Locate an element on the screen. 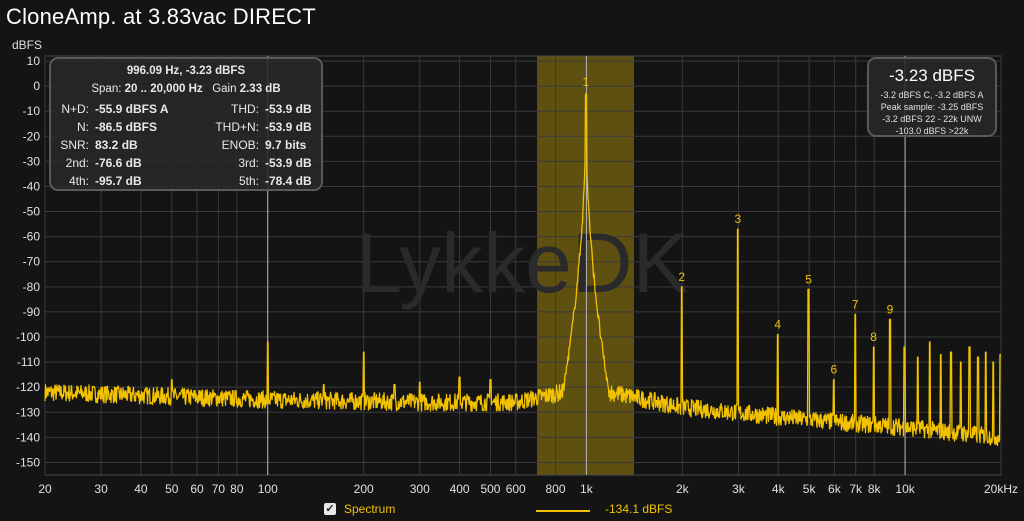 The height and width of the screenshot is (521, 1024). y-tick-label: -80 is located at coordinates (32, 287).